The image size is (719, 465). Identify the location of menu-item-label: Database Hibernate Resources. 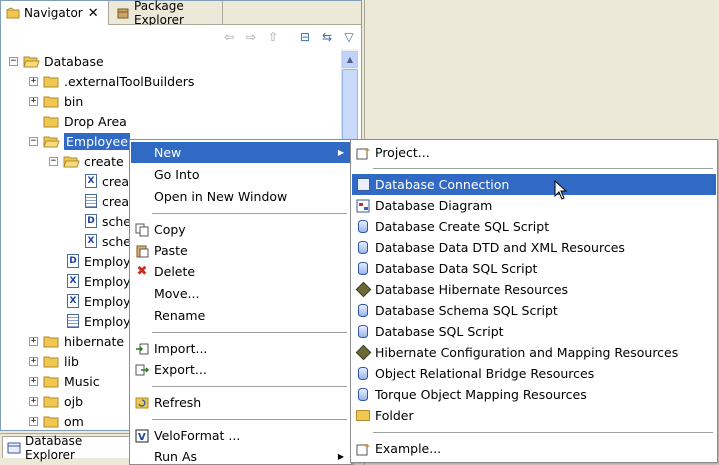
(472, 289).